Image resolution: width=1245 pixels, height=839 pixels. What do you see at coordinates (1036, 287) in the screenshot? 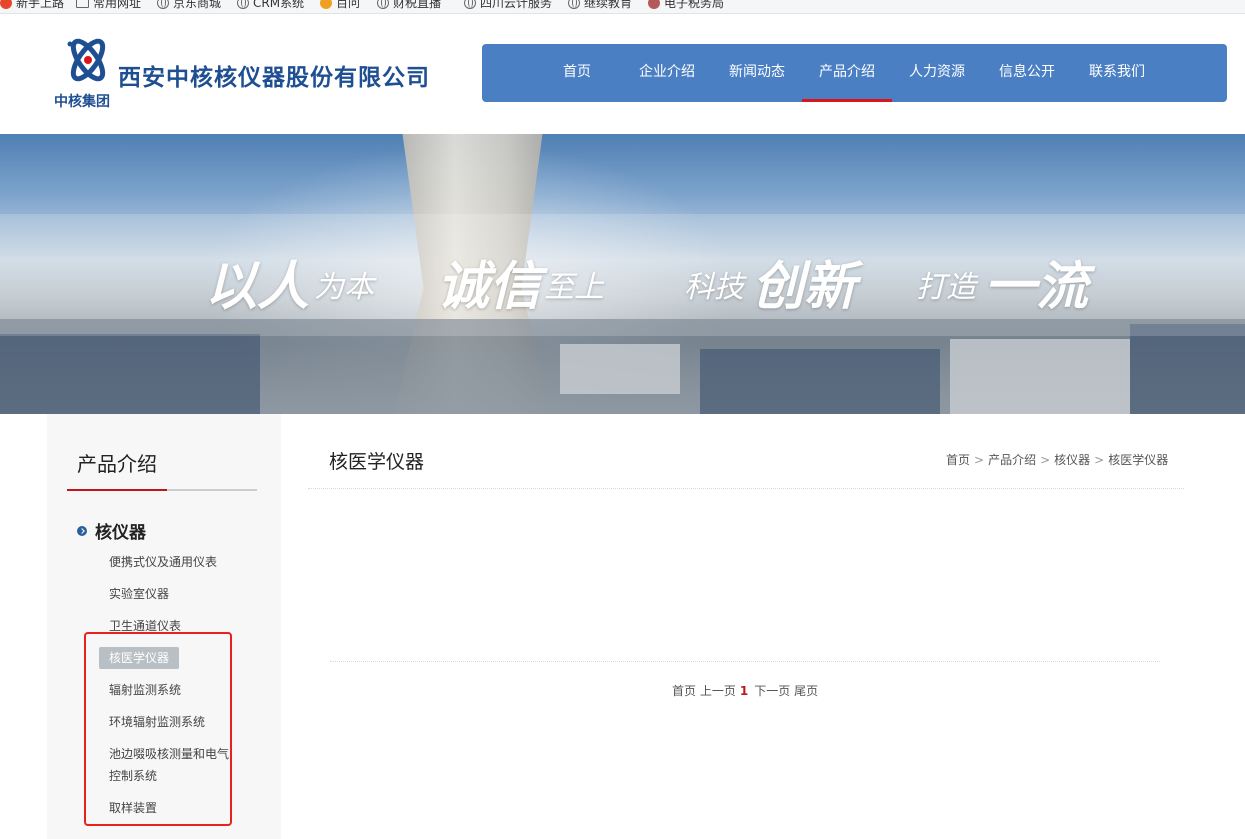
I see `slogan-word: 一流` at bounding box center [1036, 287].